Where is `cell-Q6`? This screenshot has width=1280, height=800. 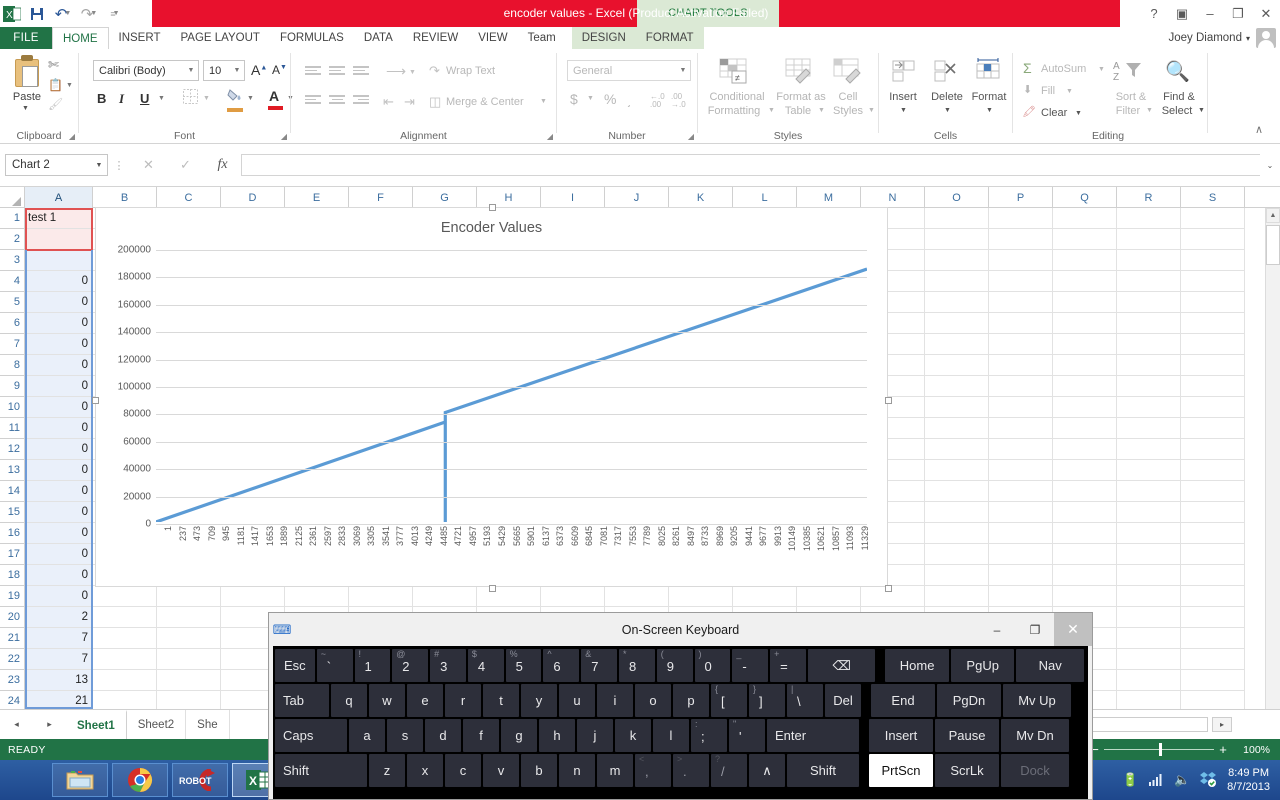
cell-Q6 is located at coordinates (1085, 323).